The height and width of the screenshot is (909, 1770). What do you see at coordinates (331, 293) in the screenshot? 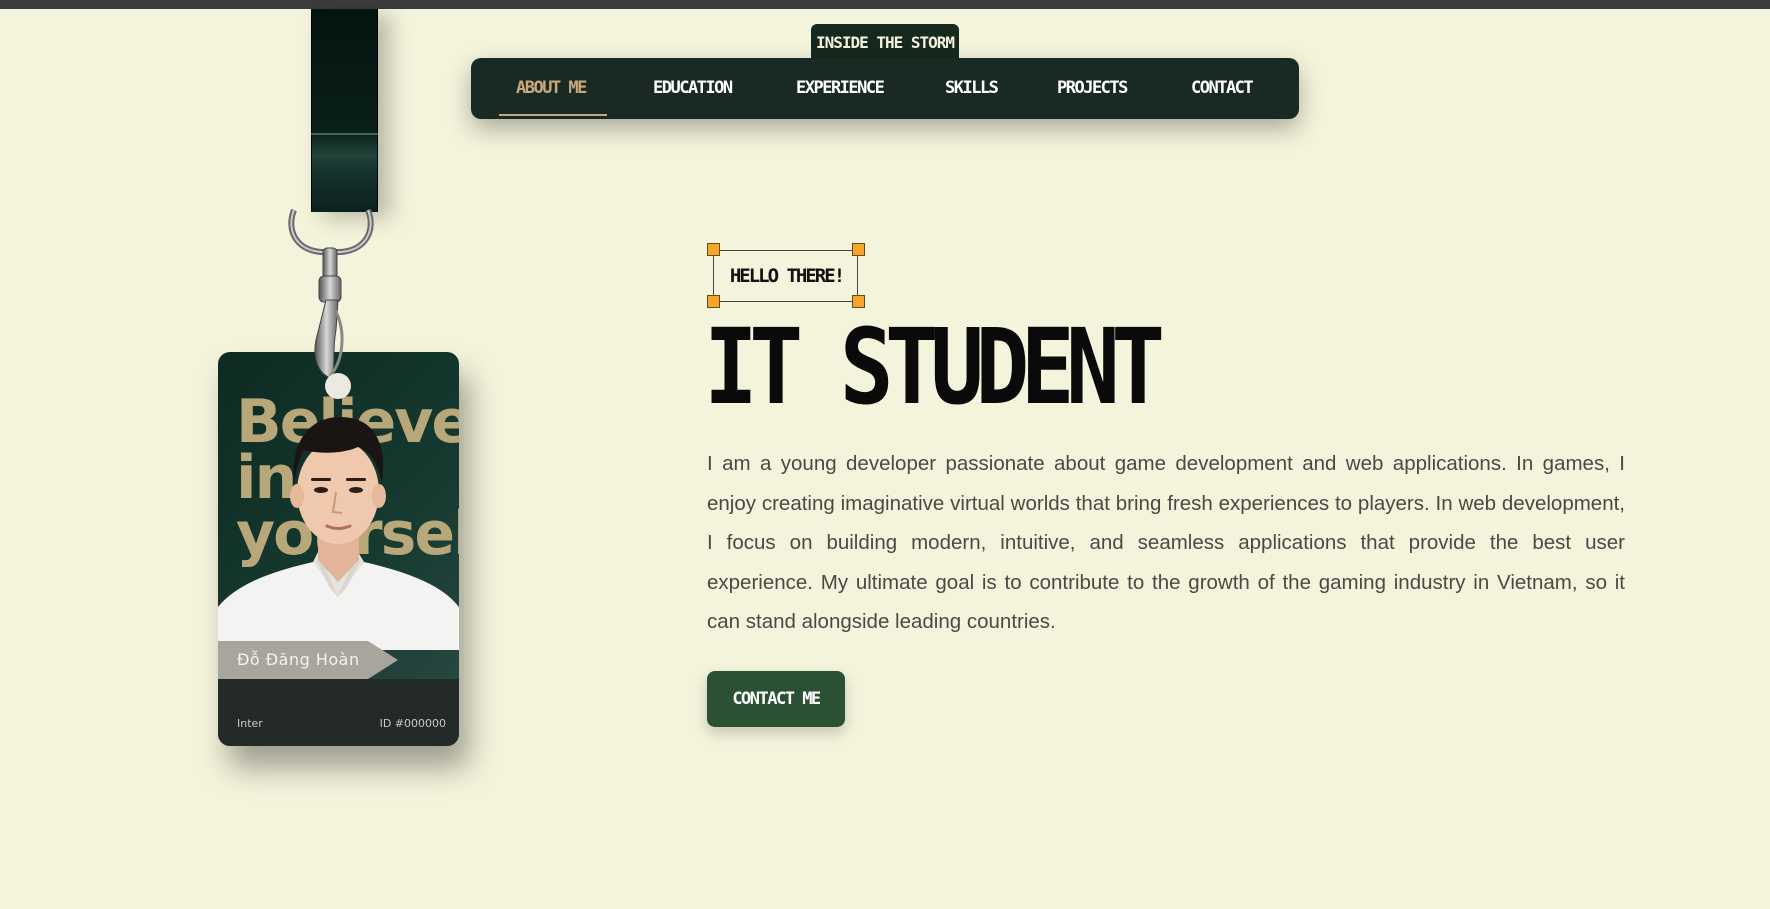
I see `lanyard-clip-icon` at bounding box center [331, 293].